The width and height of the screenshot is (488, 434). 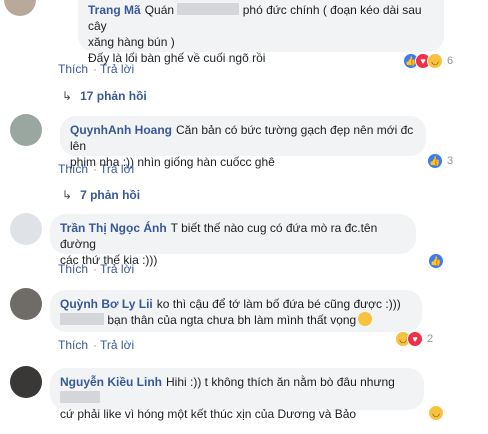 I want to click on reaction-count: 3, so click(x=450, y=161).